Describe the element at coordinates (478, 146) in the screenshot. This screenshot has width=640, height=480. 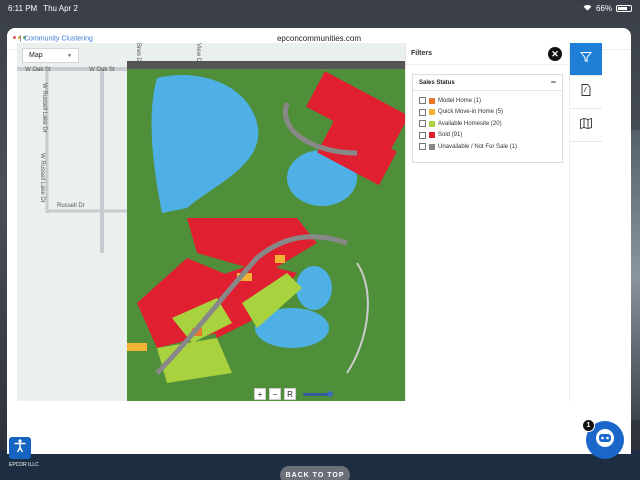
I see `status-label: Unavailable / Not For Sale (1)` at that location.